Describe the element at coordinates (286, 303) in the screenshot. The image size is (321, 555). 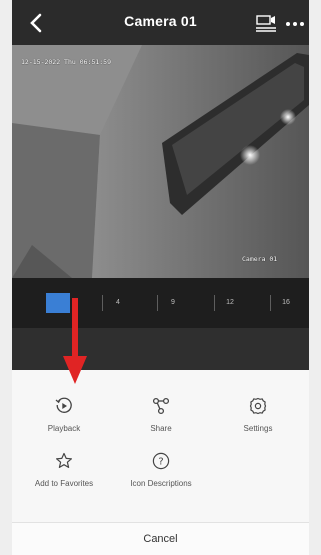
I see `split-option-16: 16` at that location.